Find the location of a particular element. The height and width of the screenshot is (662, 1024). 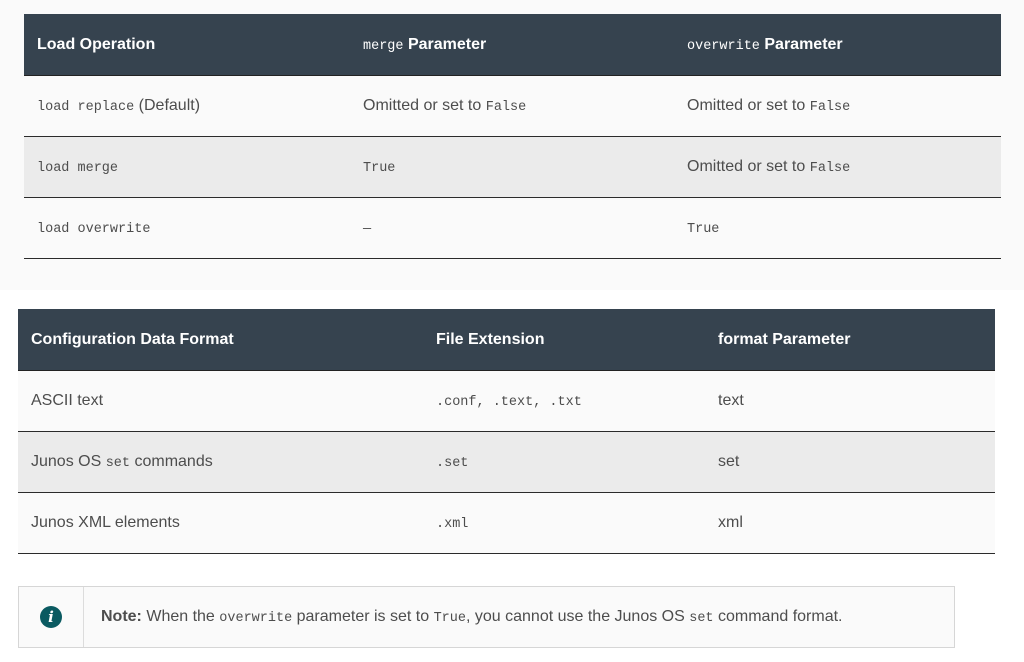

header-load-operation: Load Operation is located at coordinates (187, 45).